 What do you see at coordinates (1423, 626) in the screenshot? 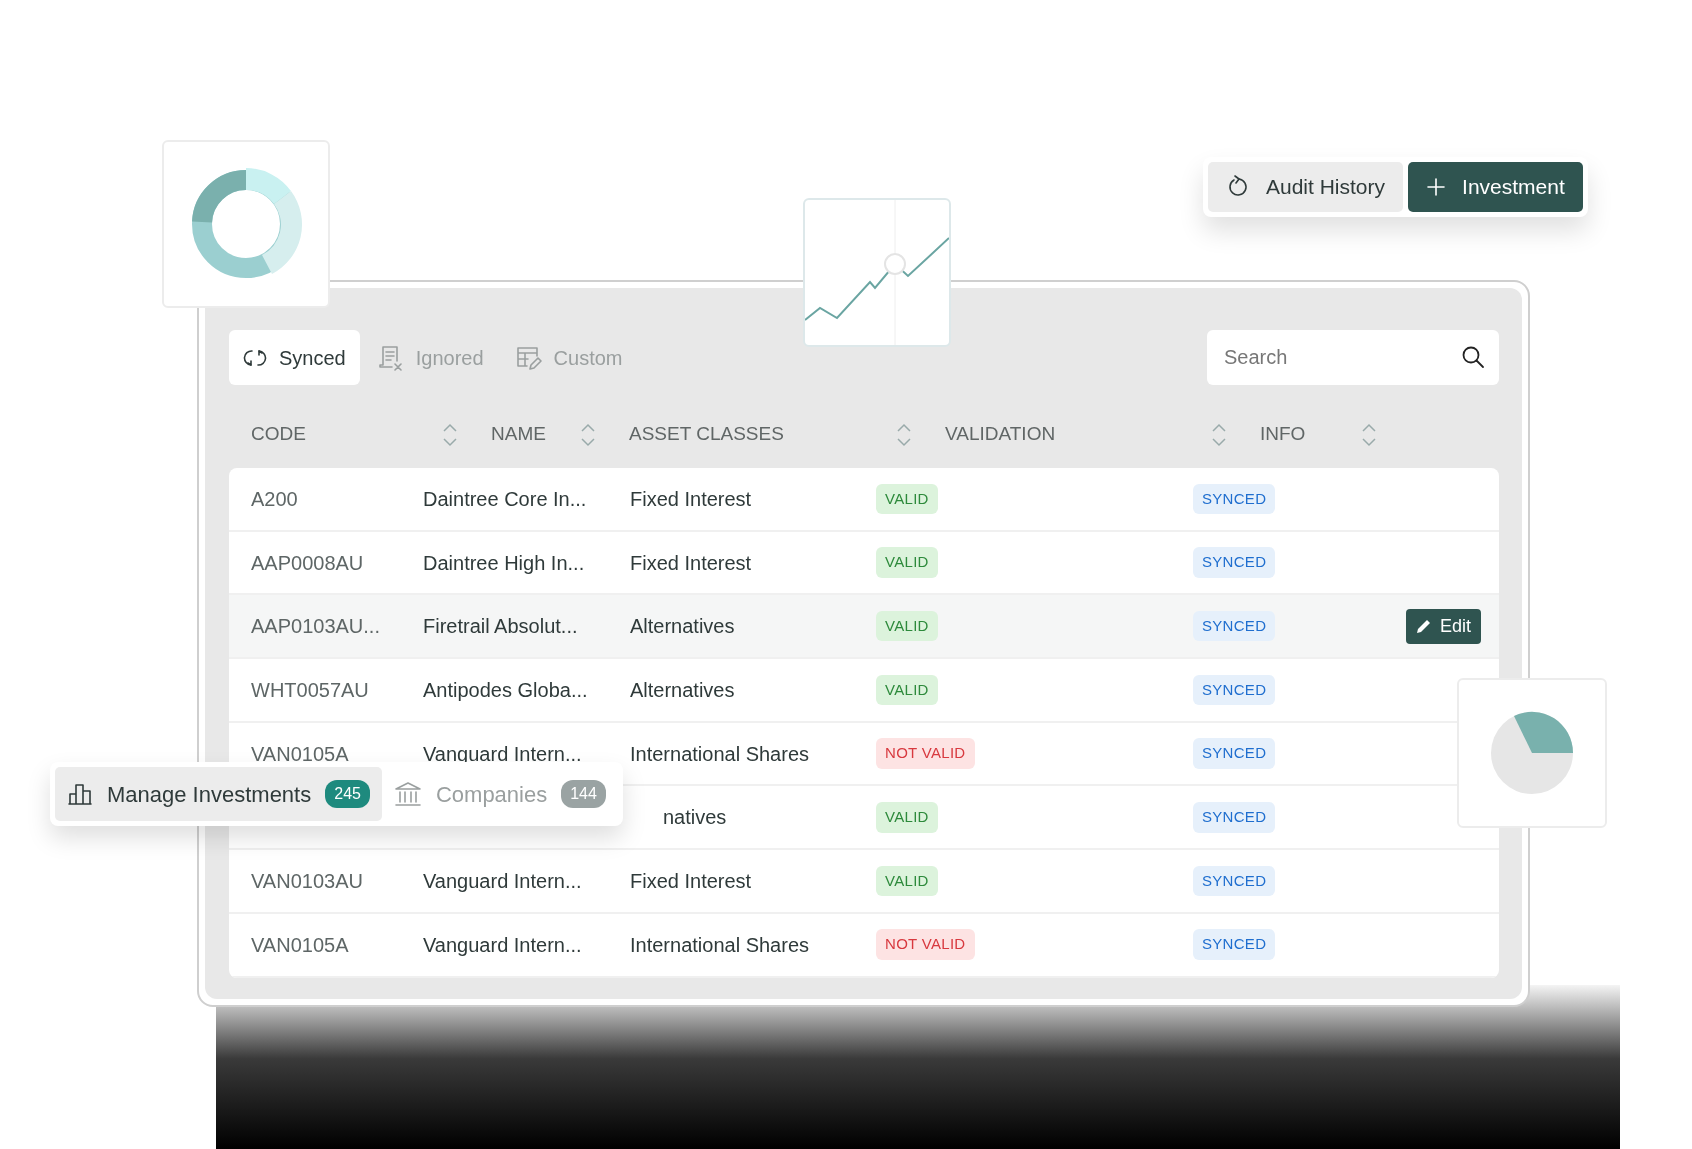
I see `pencil-icon` at bounding box center [1423, 626].